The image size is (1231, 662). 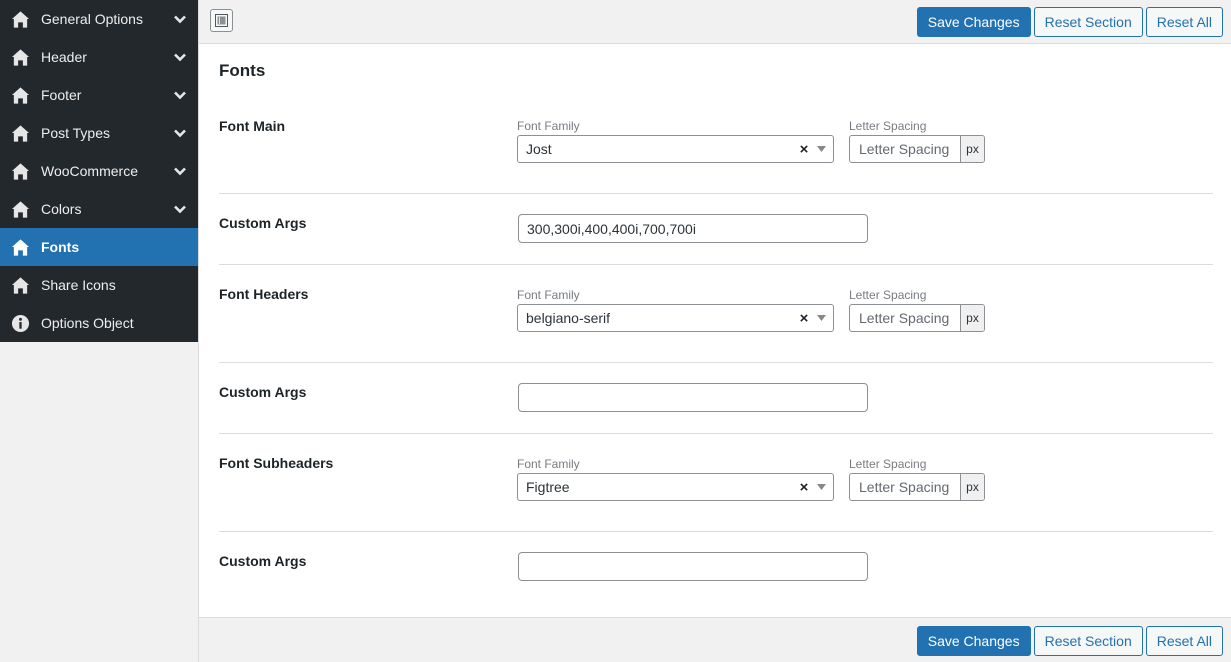 I want to click on sidebar-item-label: Header, so click(x=64, y=57).